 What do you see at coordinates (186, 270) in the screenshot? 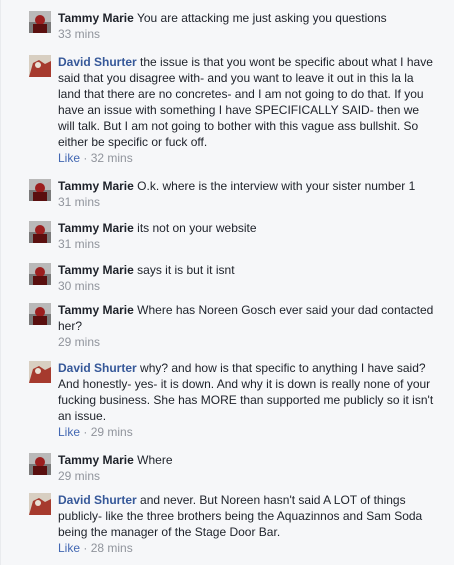
I see `comment-text: says it is but it isnt` at bounding box center [186, 270].